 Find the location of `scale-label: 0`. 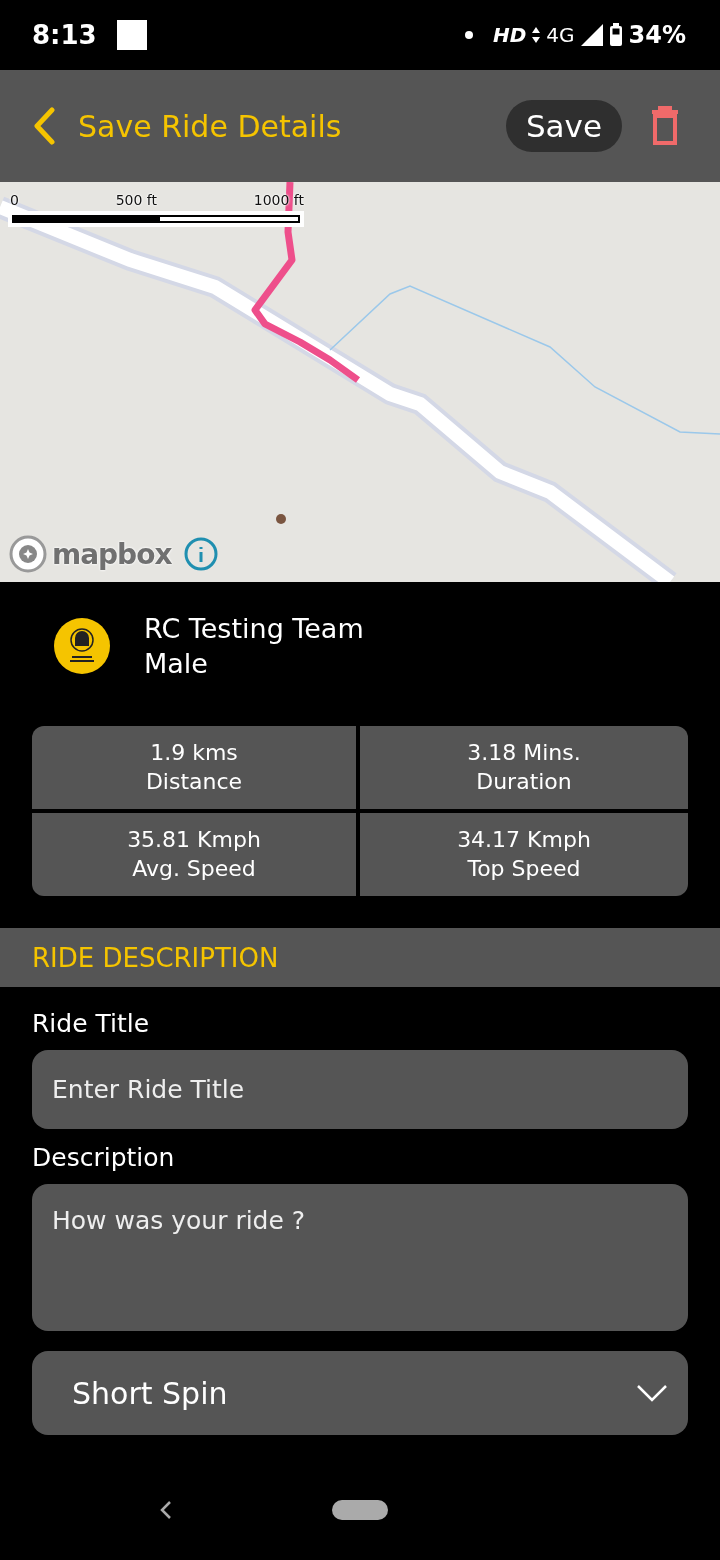

scale-label: 0 is located at coordinates (14, 200).